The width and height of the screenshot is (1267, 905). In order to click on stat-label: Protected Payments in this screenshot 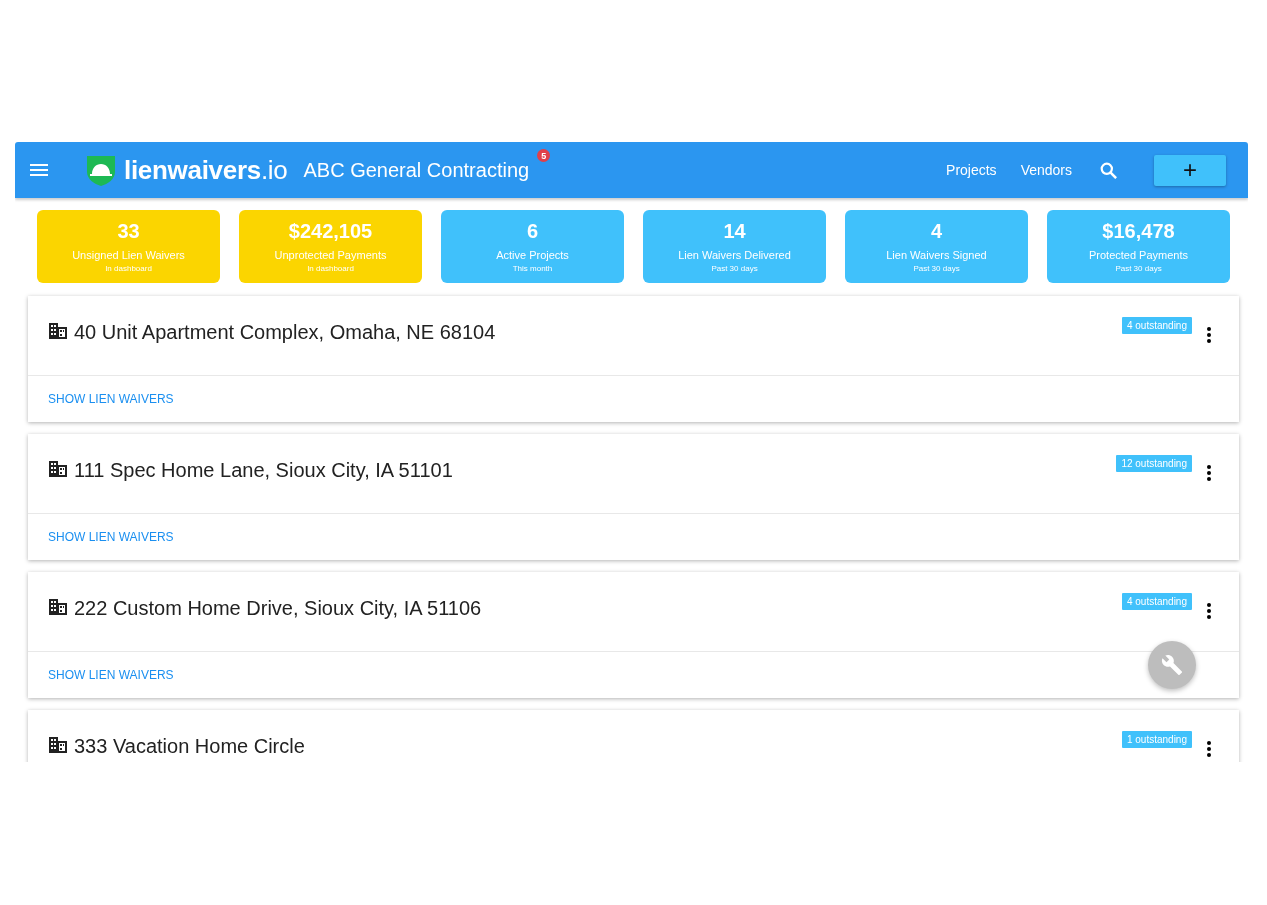, I will do `click(1138, 255)`.